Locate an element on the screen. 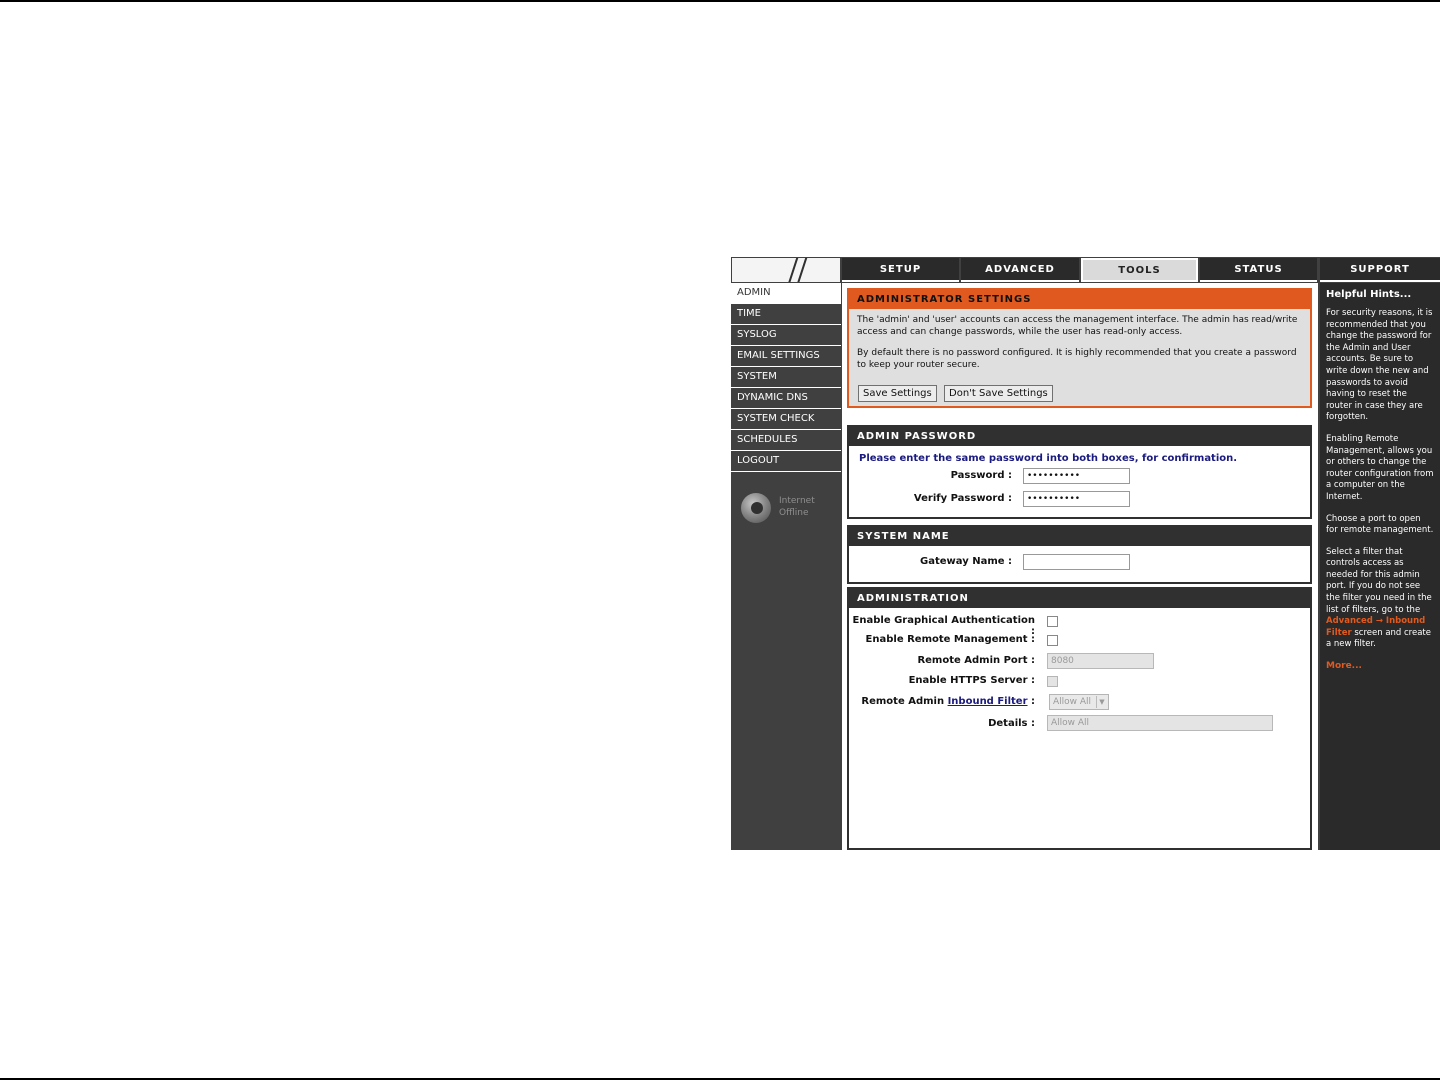 This screenshot has height=1081, width=1440. save-settings-button: Save Settings is located at coordinates (897, 393).